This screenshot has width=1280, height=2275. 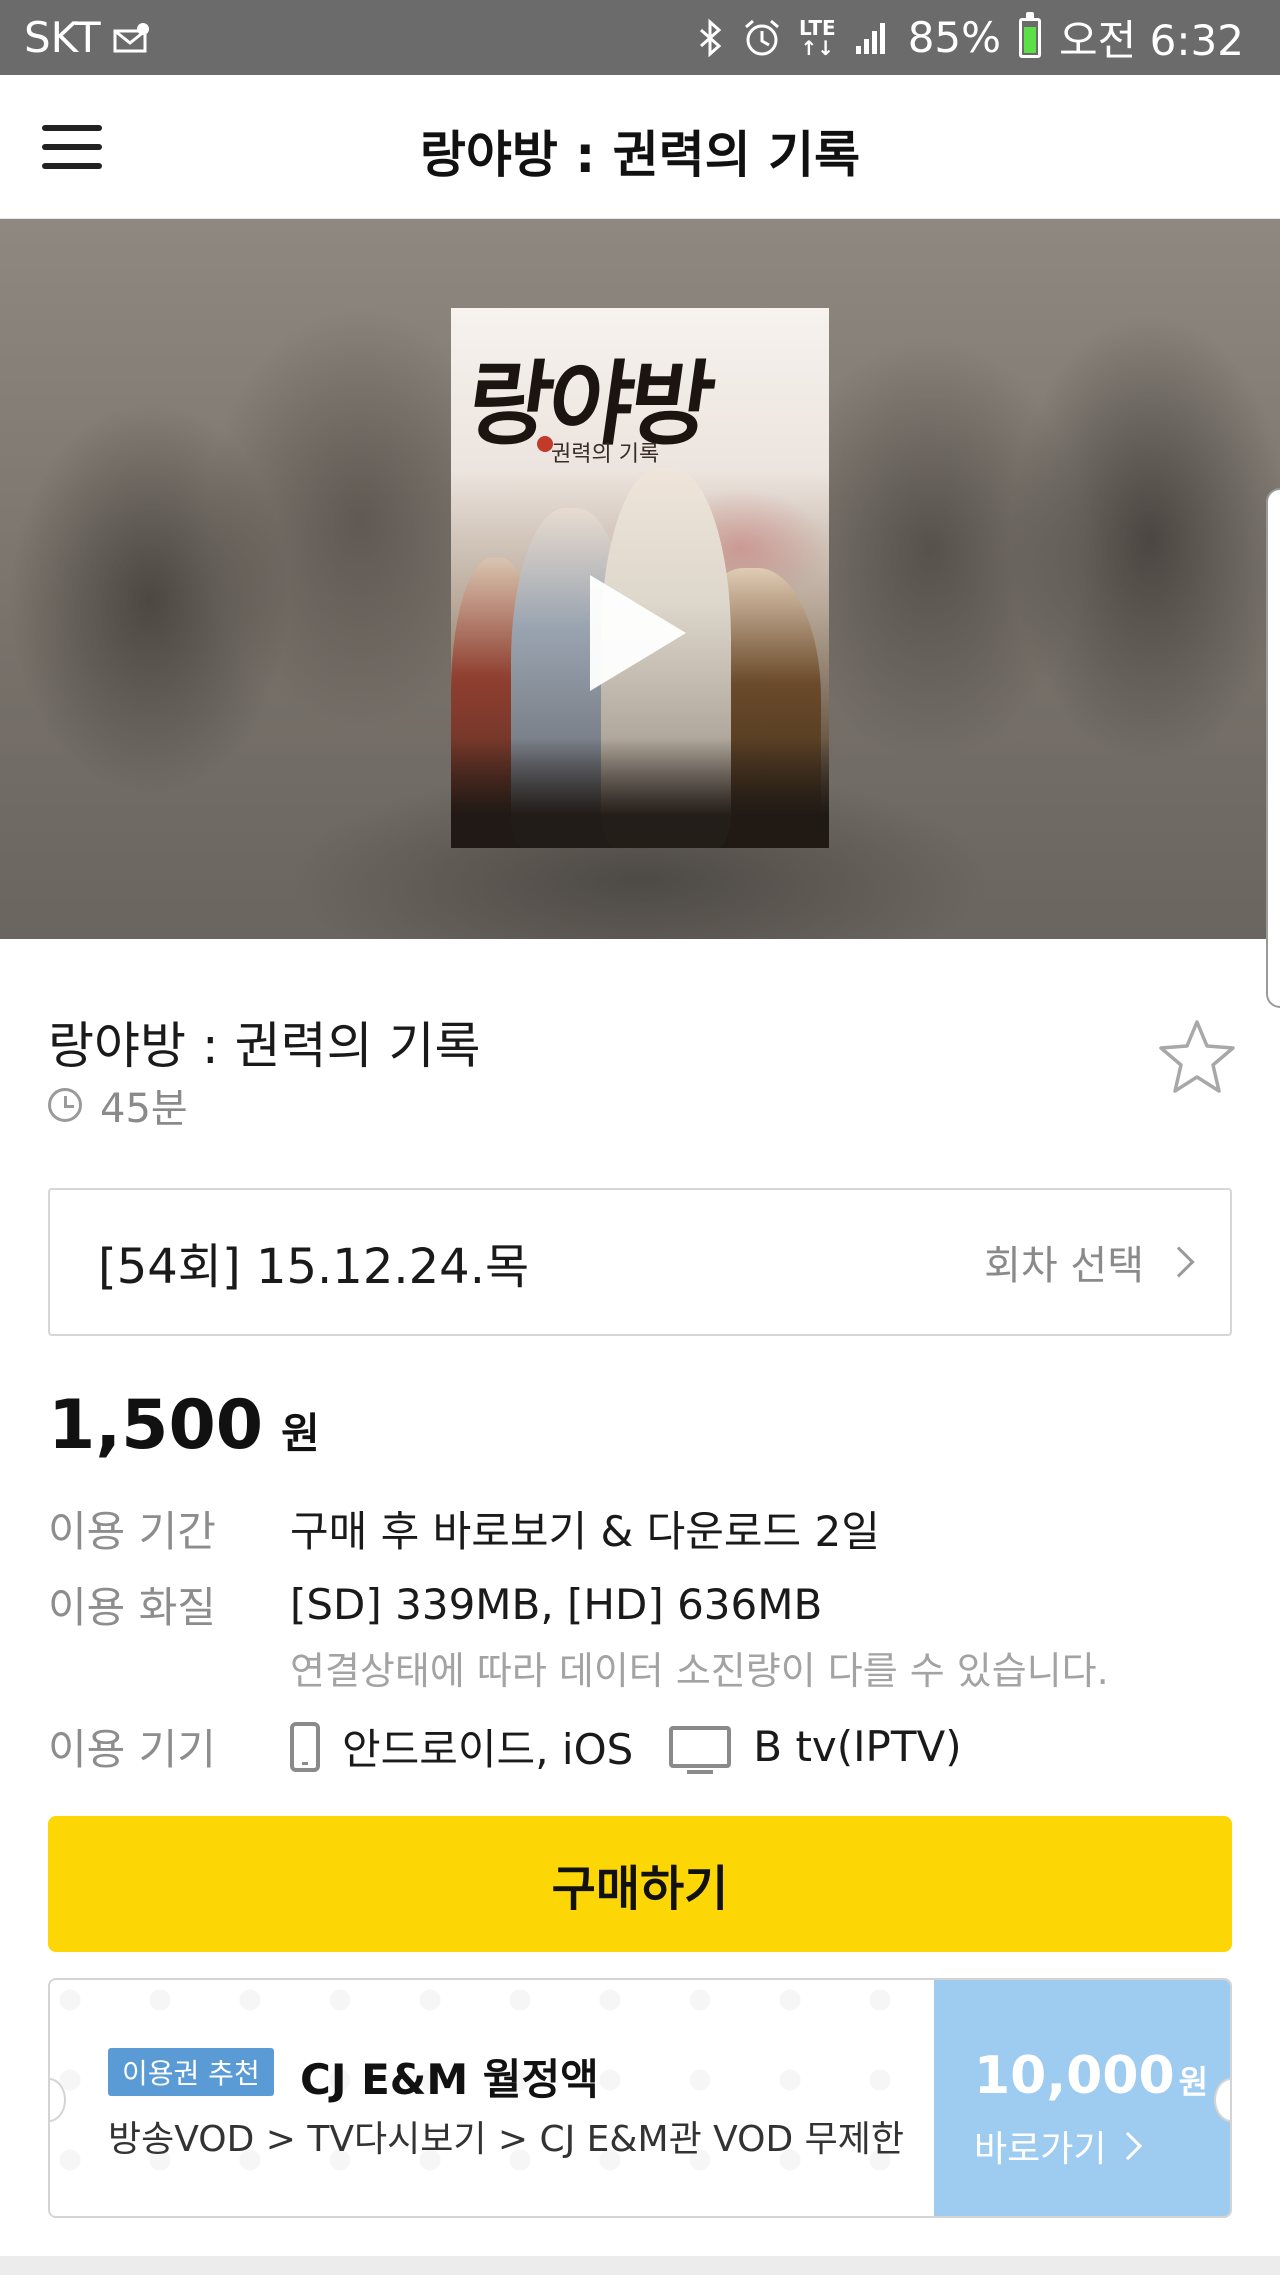 I want to click on spec-period: 이용 기간 구매 후 바로보기 & 다운로드 2일, so click(x=464, y=1528).